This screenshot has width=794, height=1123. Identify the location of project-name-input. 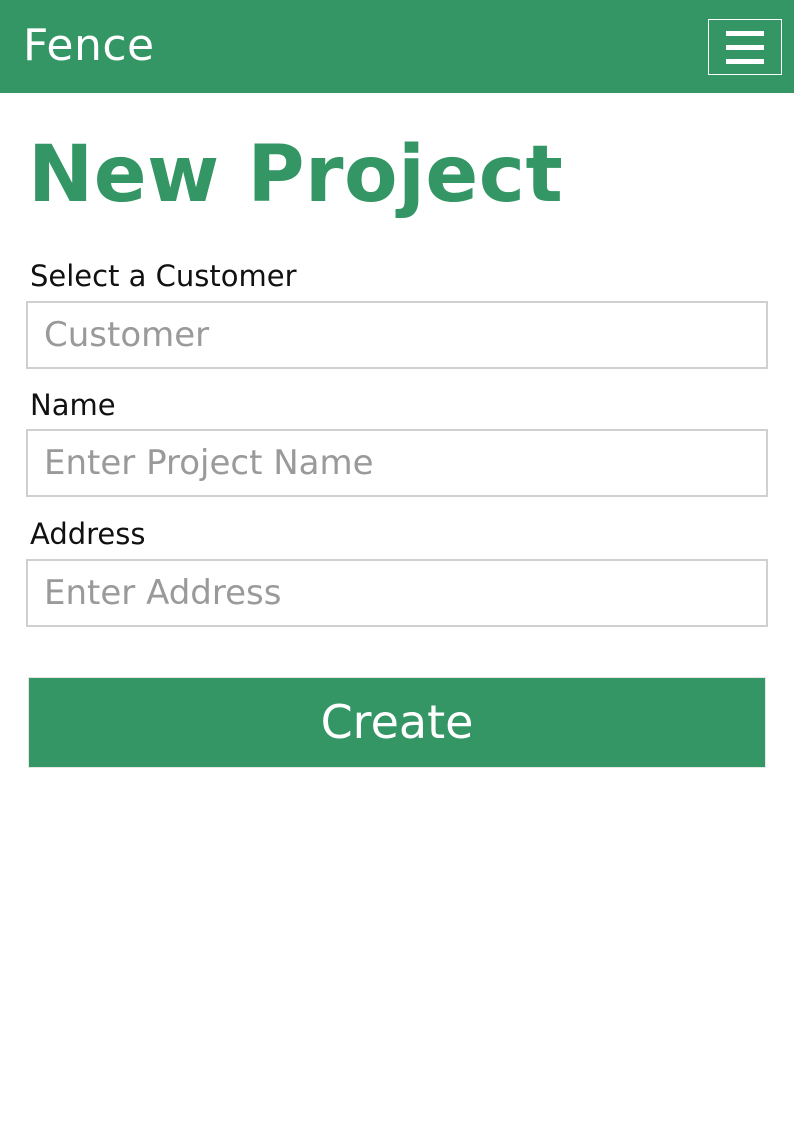
(397, 463).